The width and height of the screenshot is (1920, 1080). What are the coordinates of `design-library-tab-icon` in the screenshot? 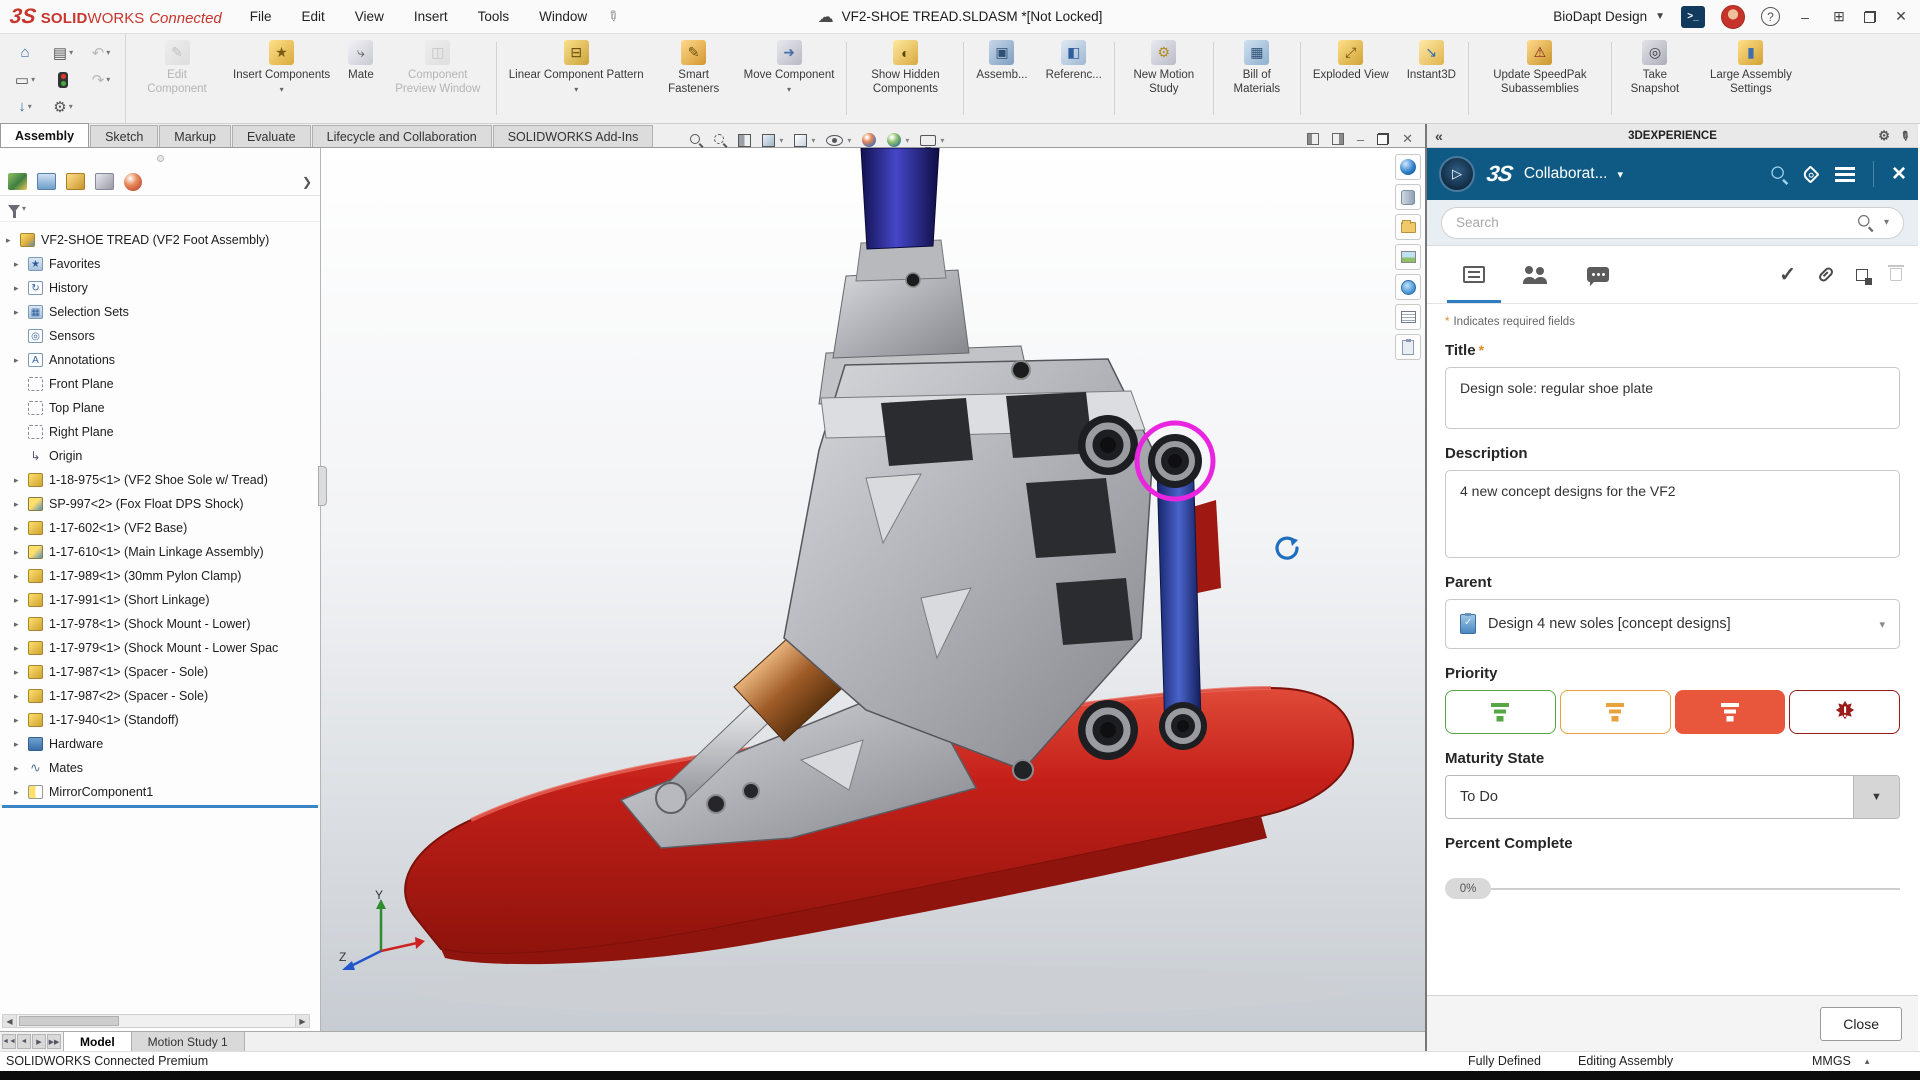 It's located at (1408, 197).